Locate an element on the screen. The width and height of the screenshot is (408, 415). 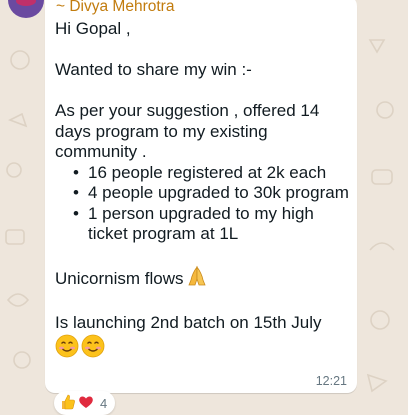
smiley-row is located at coordinates (202, 349).